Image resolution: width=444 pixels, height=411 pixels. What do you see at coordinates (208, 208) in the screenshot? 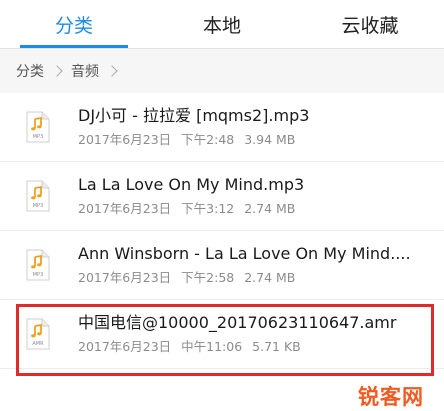
I see `file-time: 下午3:12` at bounding box center [208, 208].